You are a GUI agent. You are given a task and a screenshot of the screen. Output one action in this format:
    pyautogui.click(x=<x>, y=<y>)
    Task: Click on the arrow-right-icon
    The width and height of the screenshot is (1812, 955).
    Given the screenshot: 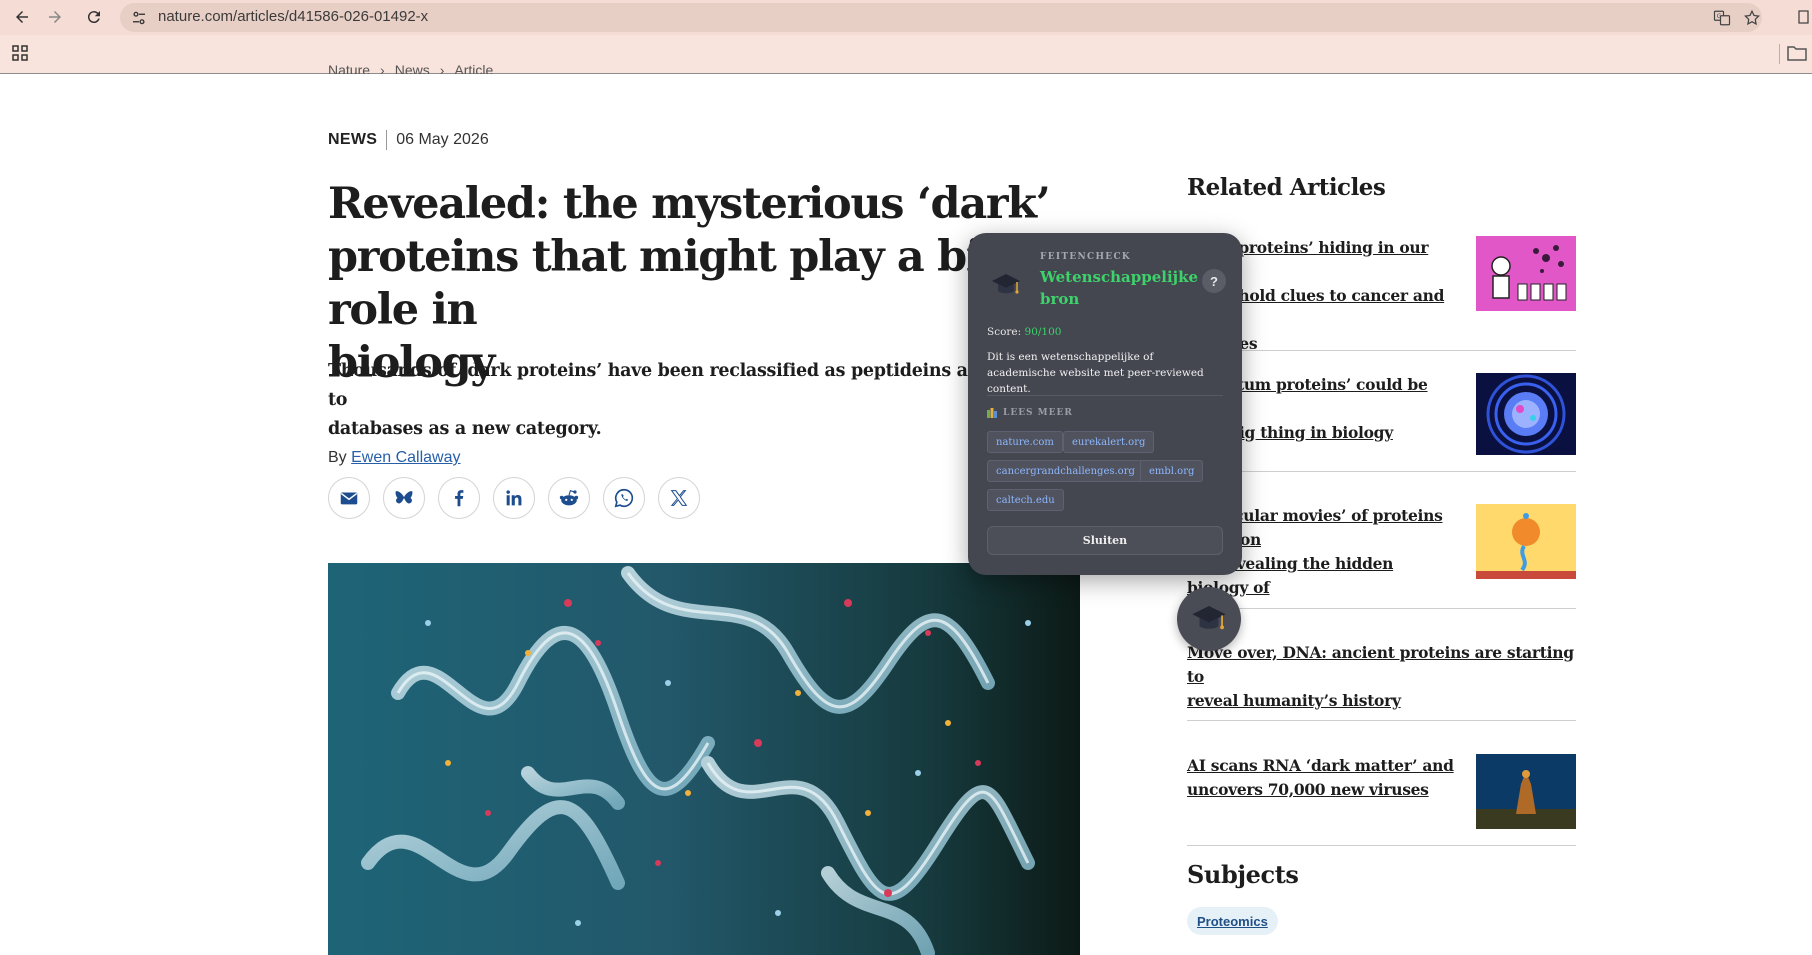 What is the action you would take?
    pyautogui.click(x=55, y=17)
    